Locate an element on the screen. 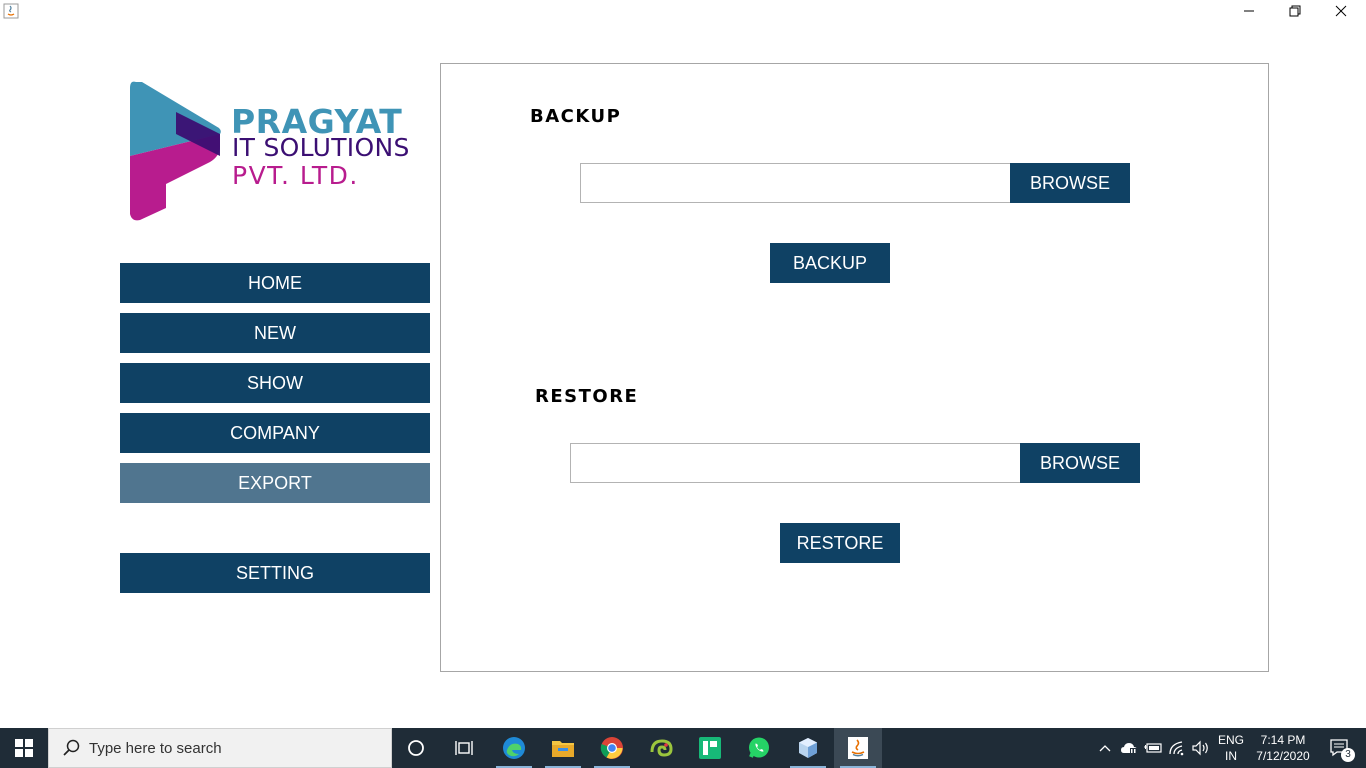 The image size is (1366, 768). backup-path-input is located at coordinates (795, 183).